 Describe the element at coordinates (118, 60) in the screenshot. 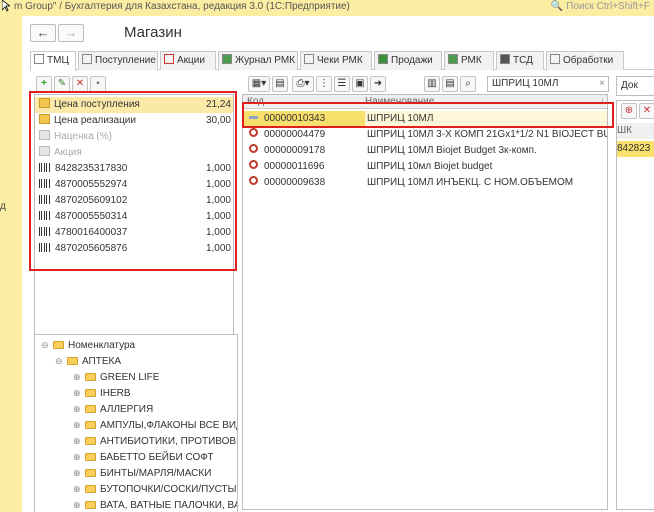

I see `tab-receipt: Поступление` at that location.